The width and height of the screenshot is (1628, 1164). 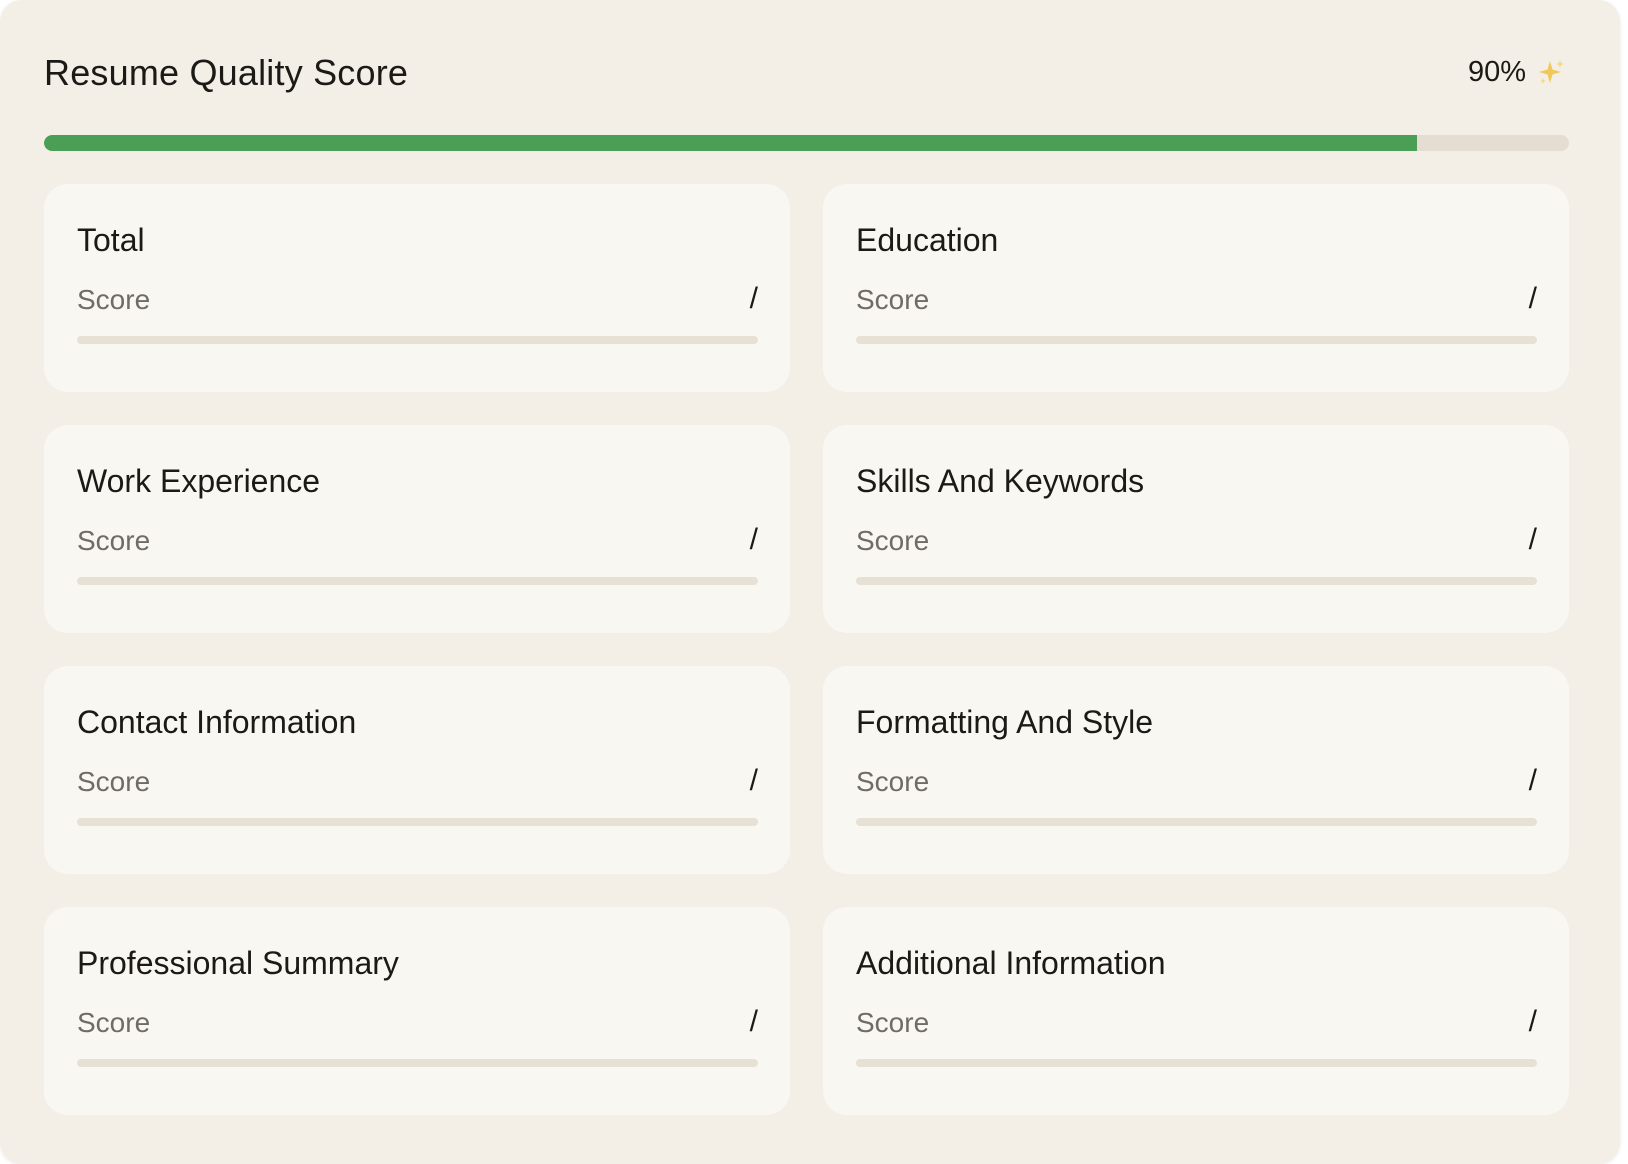 I want to click on category-title: Contact Information, so click(x=217, y=722).